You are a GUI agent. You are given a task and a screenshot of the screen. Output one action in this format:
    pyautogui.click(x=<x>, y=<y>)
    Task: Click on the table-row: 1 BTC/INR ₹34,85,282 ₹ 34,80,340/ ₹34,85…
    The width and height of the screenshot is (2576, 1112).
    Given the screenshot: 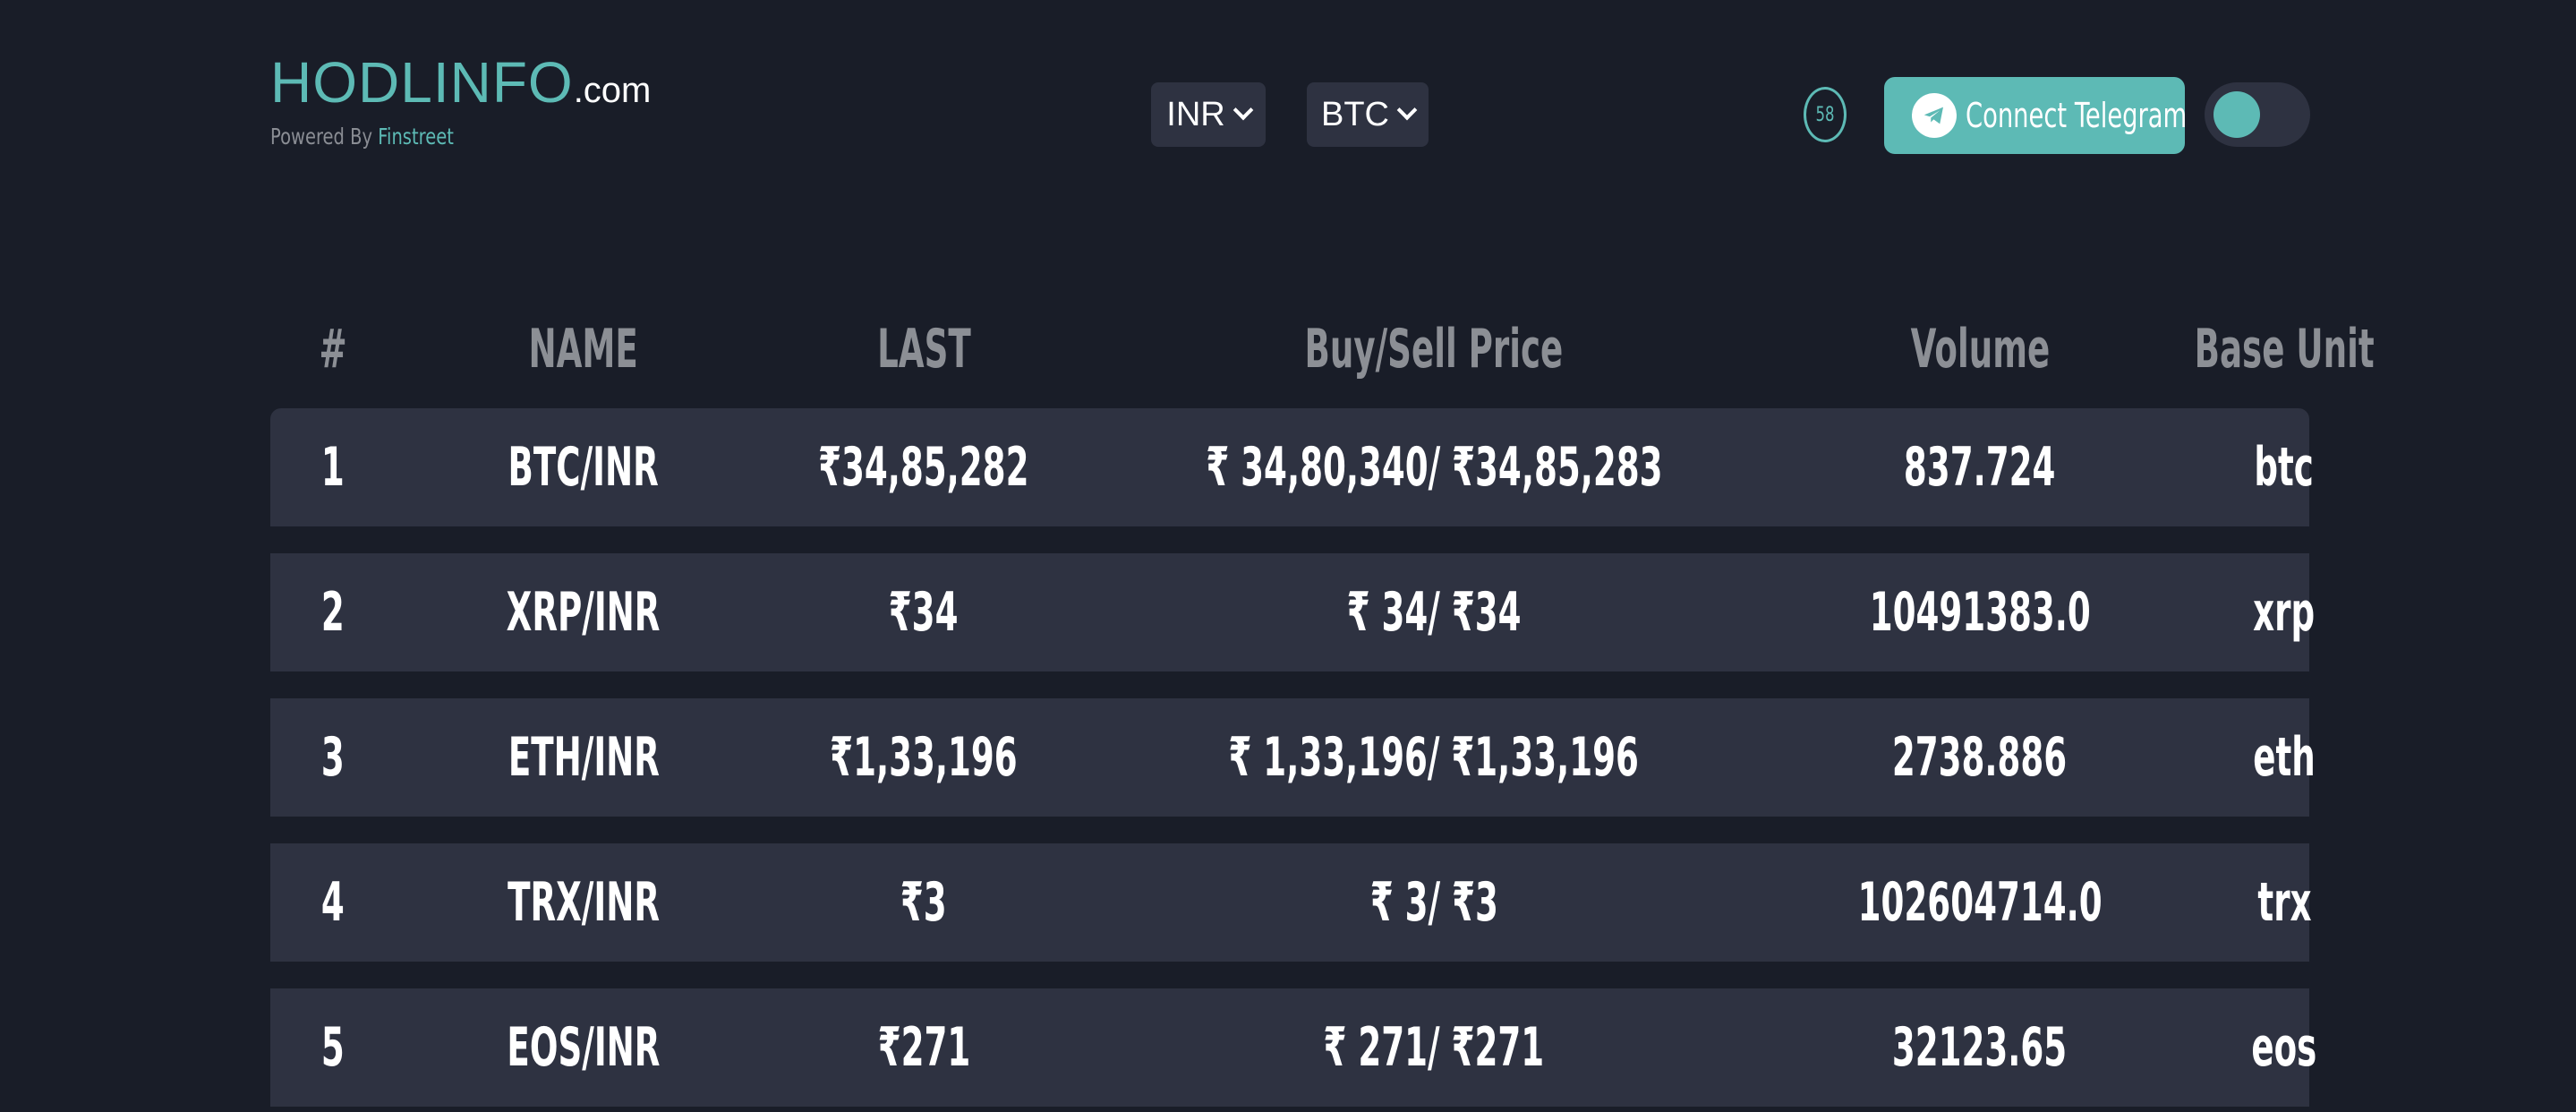 What is the action you would take?
    pyautogui.click(x=1292, y=467)
    